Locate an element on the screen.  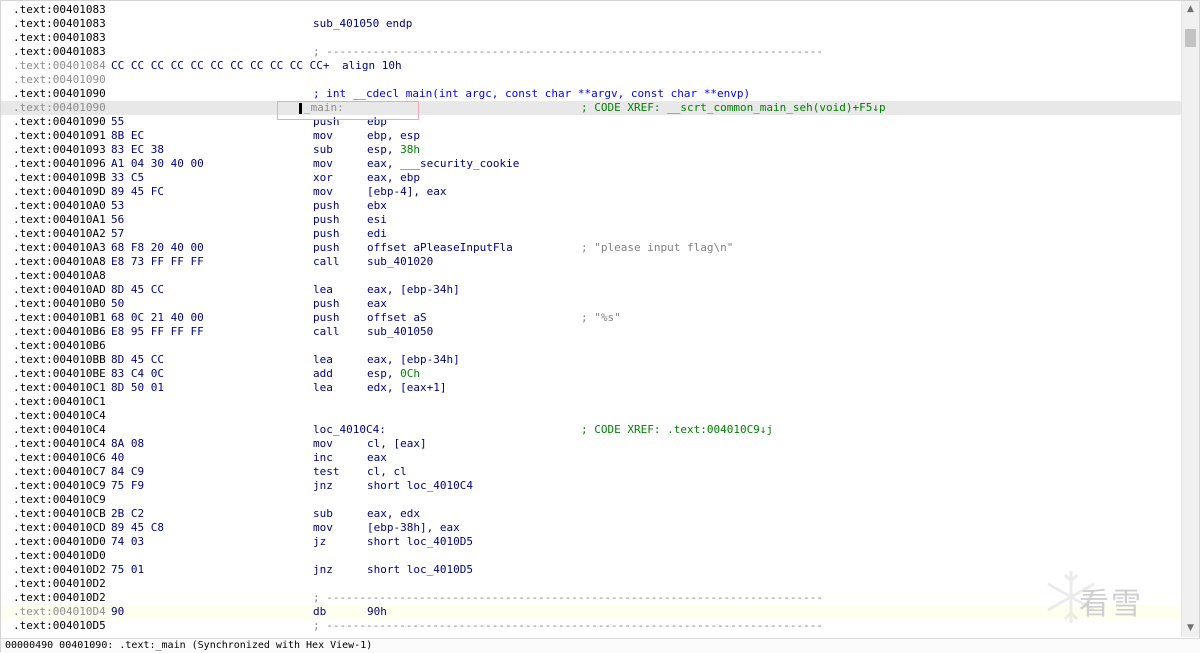
disasm-line: .text:004010BB 8D 45 CC lea eax, [ebp-34h] is located at coordinates (592, 360).